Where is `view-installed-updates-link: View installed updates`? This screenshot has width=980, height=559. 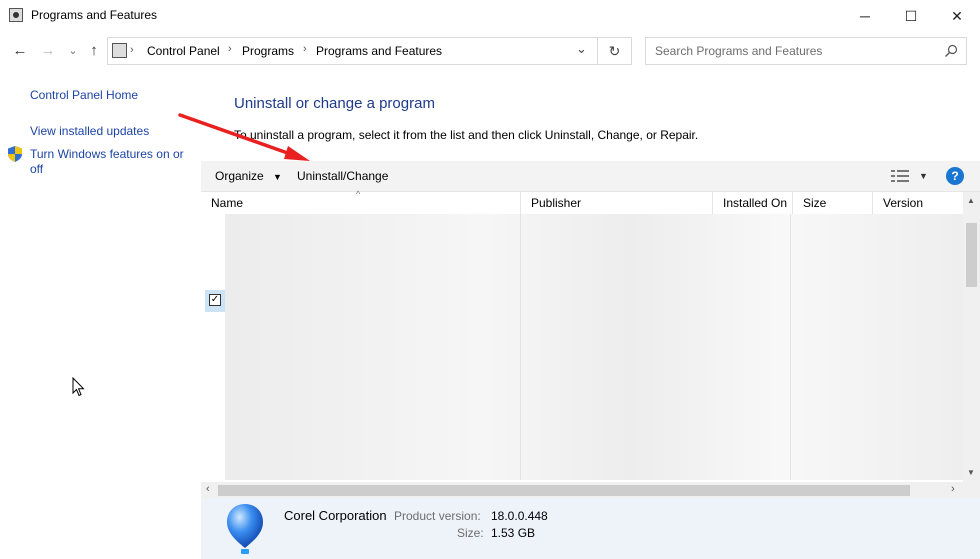 view-installed-updates-link: View installed updates is located at coordinates (89, 131).